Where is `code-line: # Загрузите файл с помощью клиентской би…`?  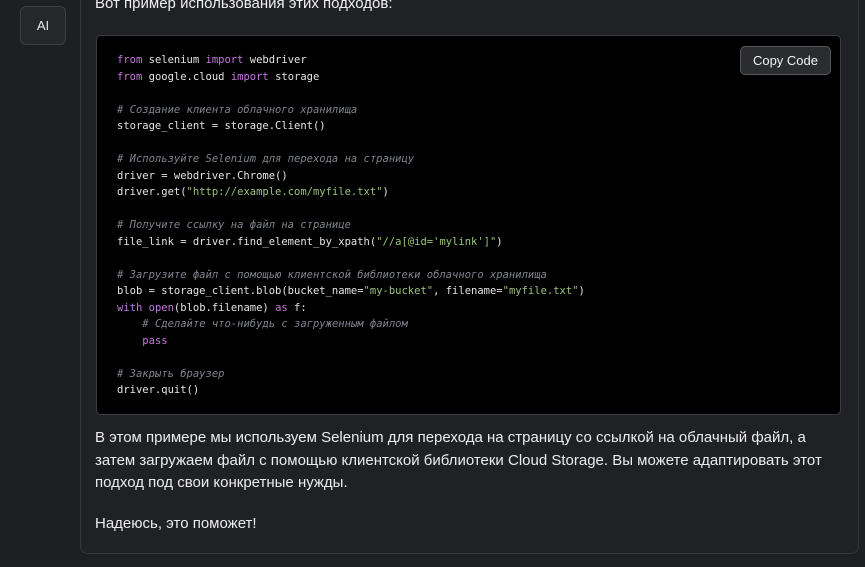 code-line: # Загрузите файл с помощью клиентской би… is located at coordinates (351, 275).